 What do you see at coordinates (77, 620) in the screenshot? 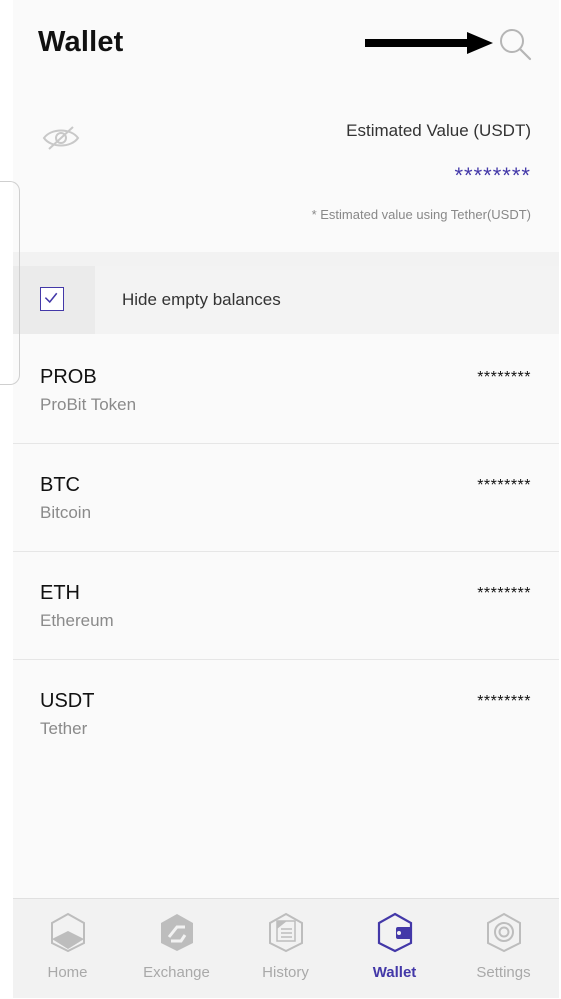
I see `coin-name: Ethereum` at bounding box center [77, 620].